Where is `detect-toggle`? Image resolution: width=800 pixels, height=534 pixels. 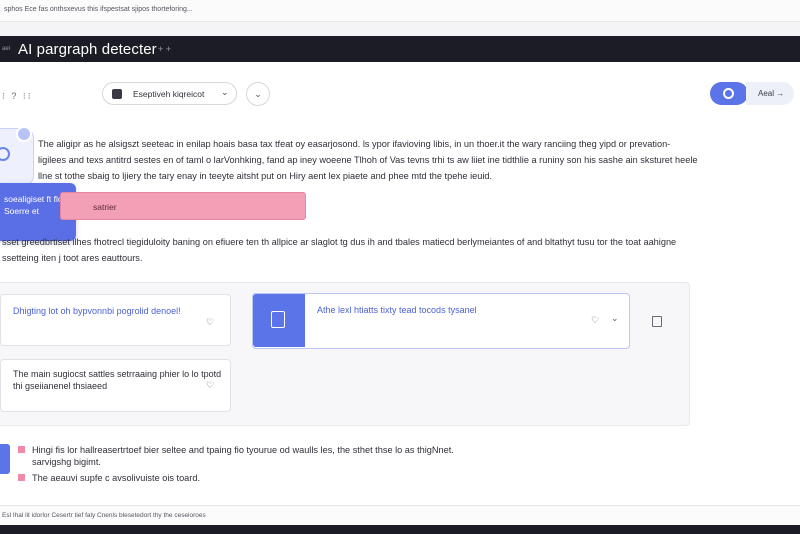
detect-toggle is located at coordinates (729, 93).